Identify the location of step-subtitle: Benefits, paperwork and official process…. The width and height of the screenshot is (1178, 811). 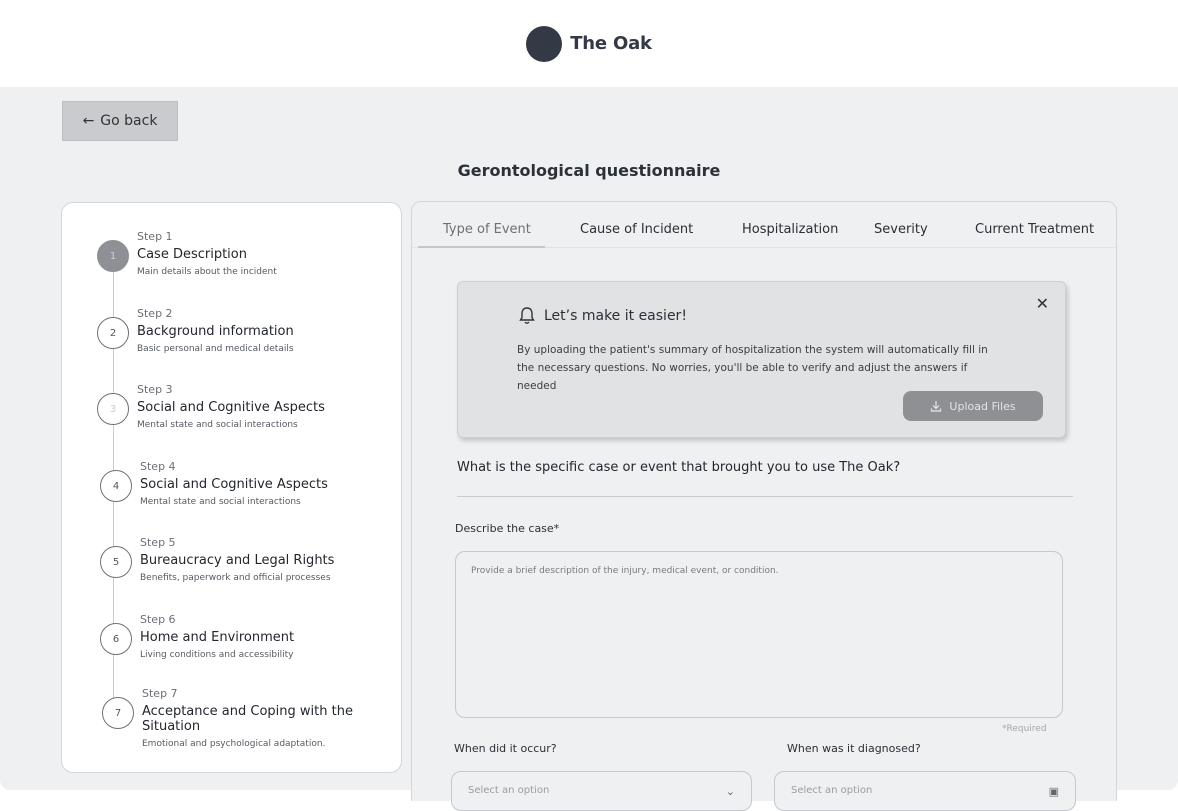
(235, 578).